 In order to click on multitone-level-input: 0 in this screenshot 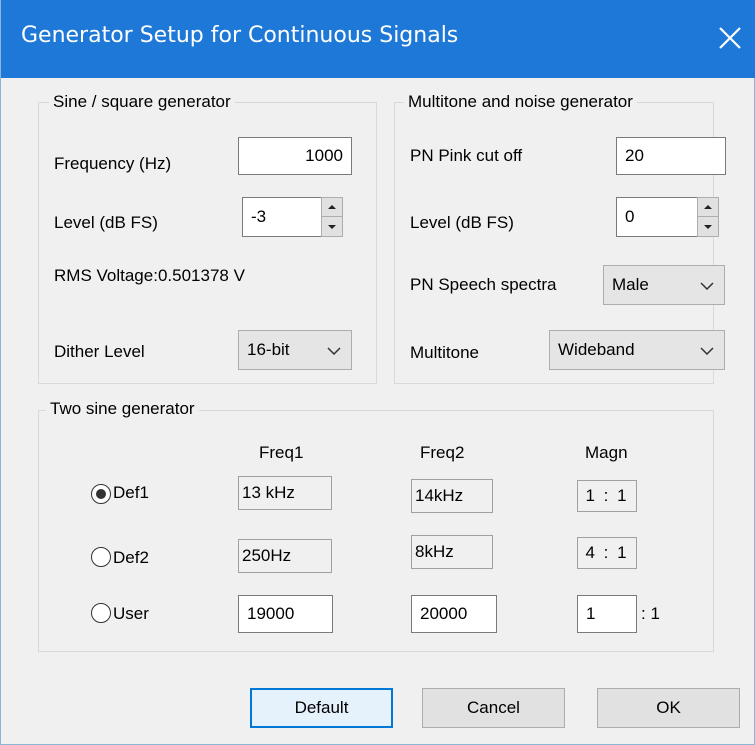, I will do `click(657, 217)`.